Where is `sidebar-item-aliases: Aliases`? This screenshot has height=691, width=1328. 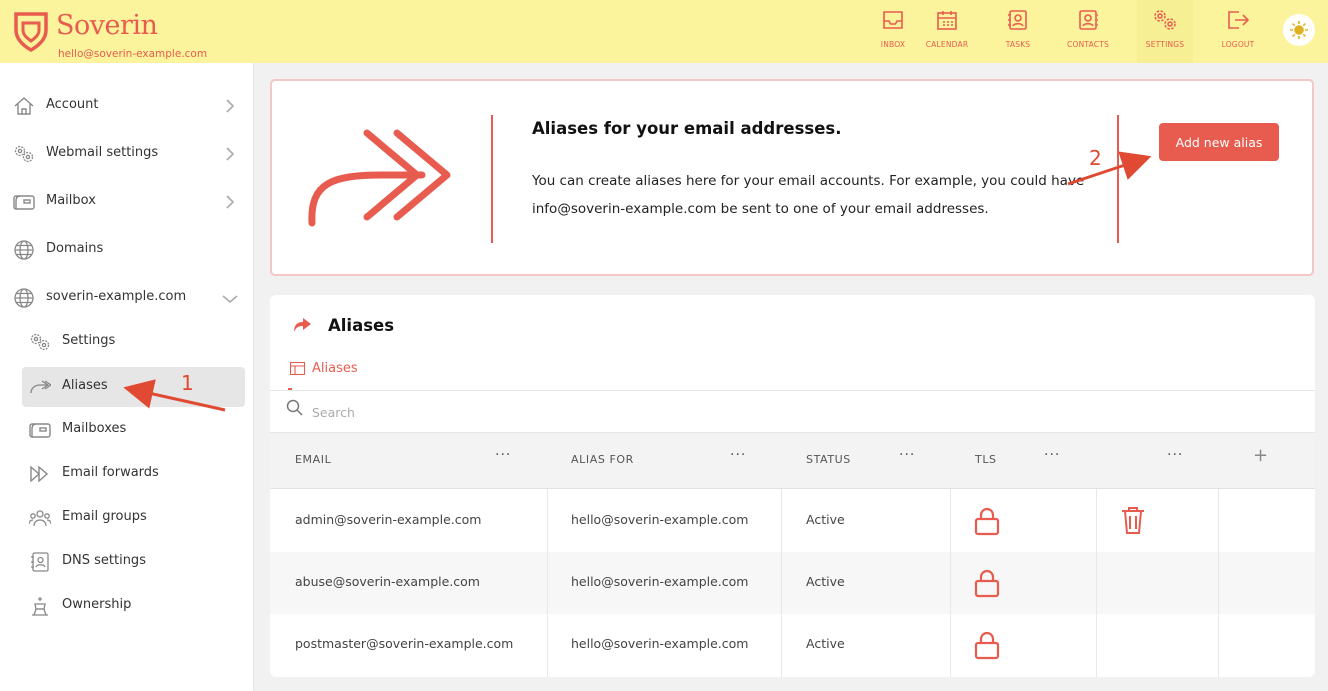 sidebar-item-aliases: Aliases is located at coordinates (133, 387).